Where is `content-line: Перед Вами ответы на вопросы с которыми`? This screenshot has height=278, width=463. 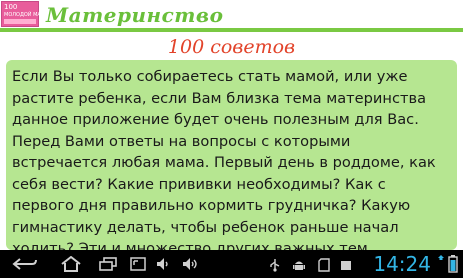 content-line: Перед Вами ответы на вопросы с которыми is located at coordinates (181, 141).